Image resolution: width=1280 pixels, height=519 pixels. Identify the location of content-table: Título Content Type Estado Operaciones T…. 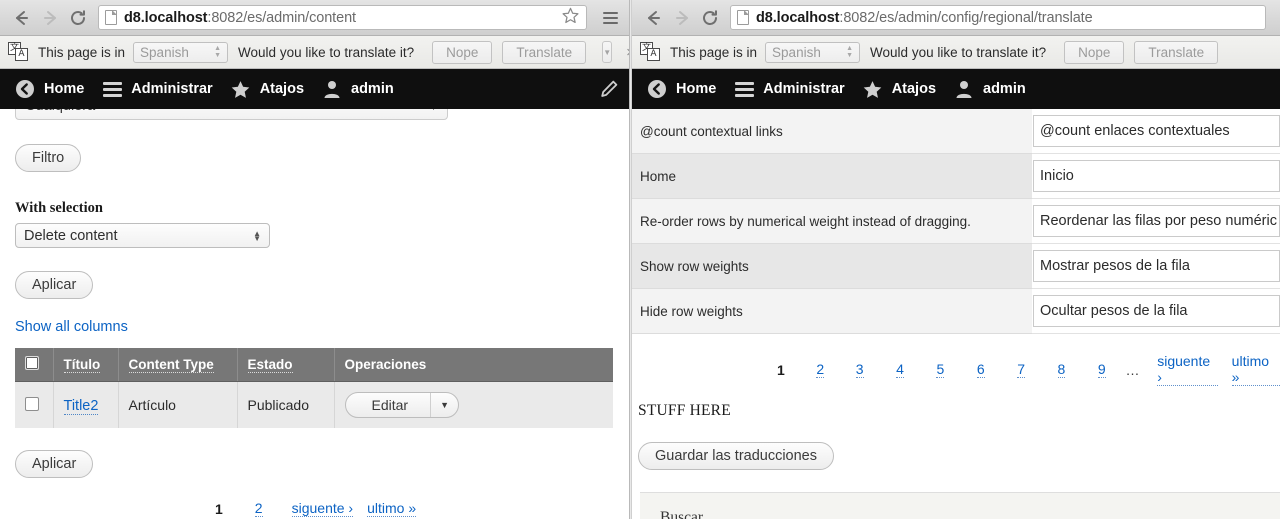
(314, 388).